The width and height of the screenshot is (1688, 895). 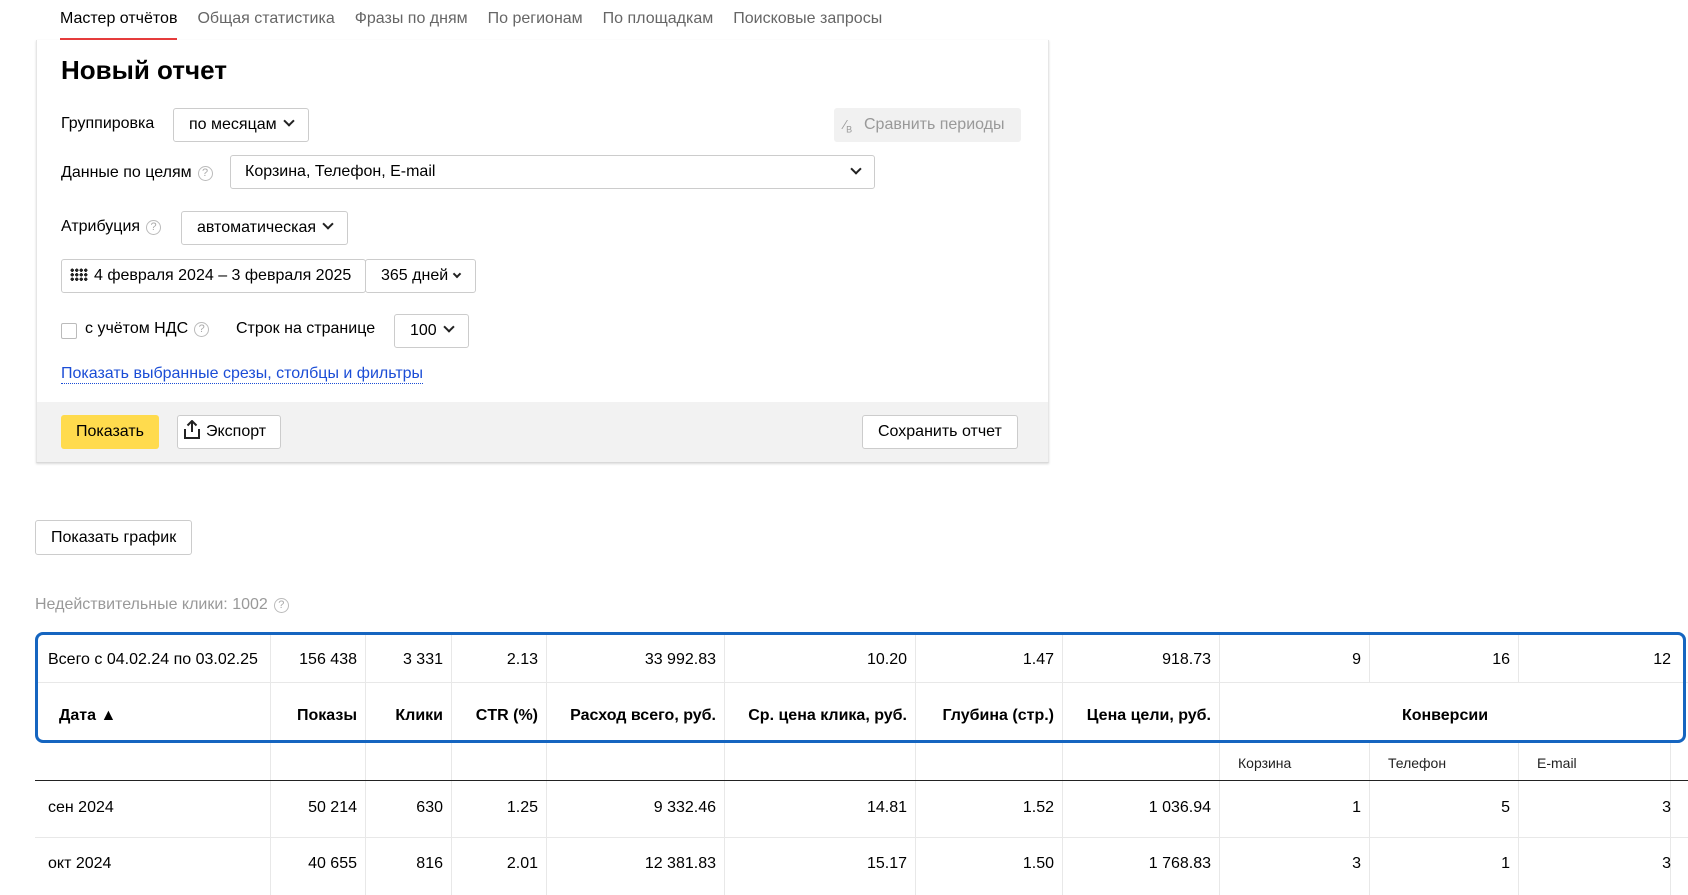 What do you see at coordinates (1417, 763) in the screenshot?
I see `subheader-phone: Телефон` at bounding box center [1417, 763].